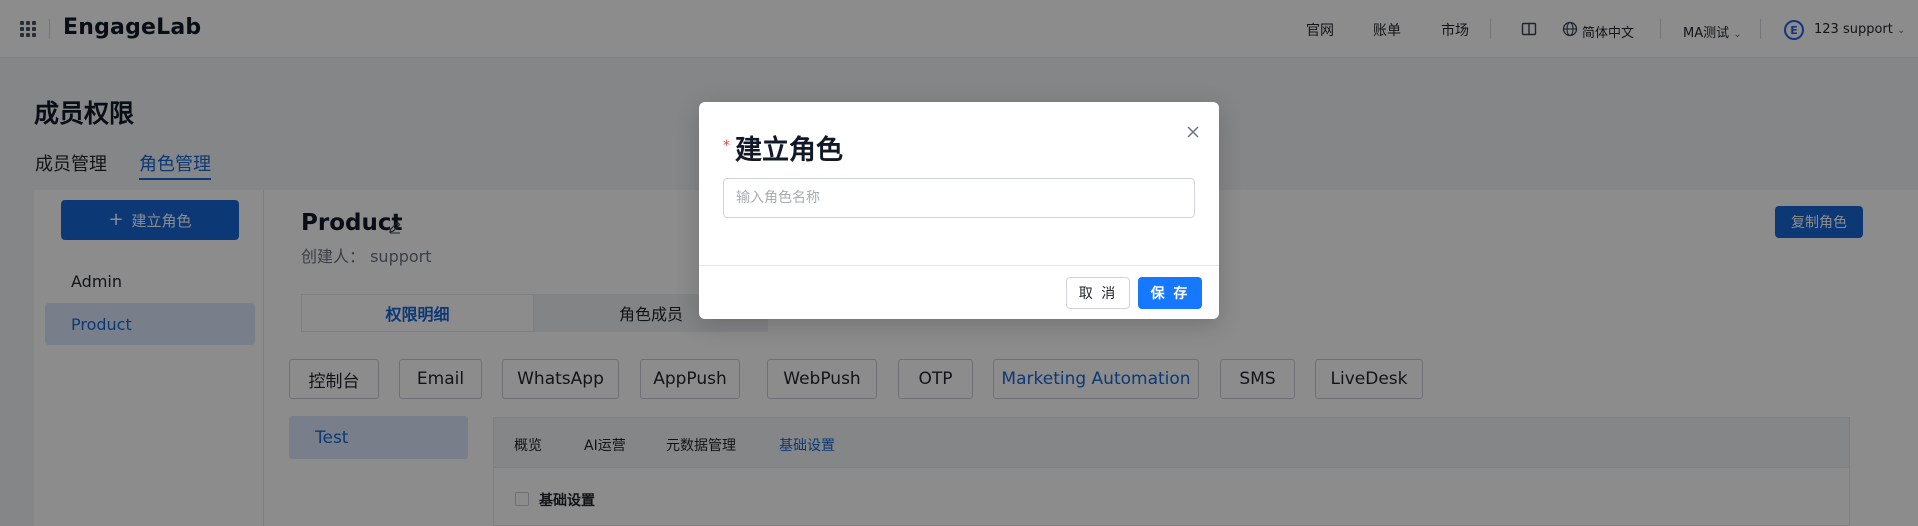 The width and height of the screenshot is (1918, 526). I want to click on modal-divider, so click(959, 265).